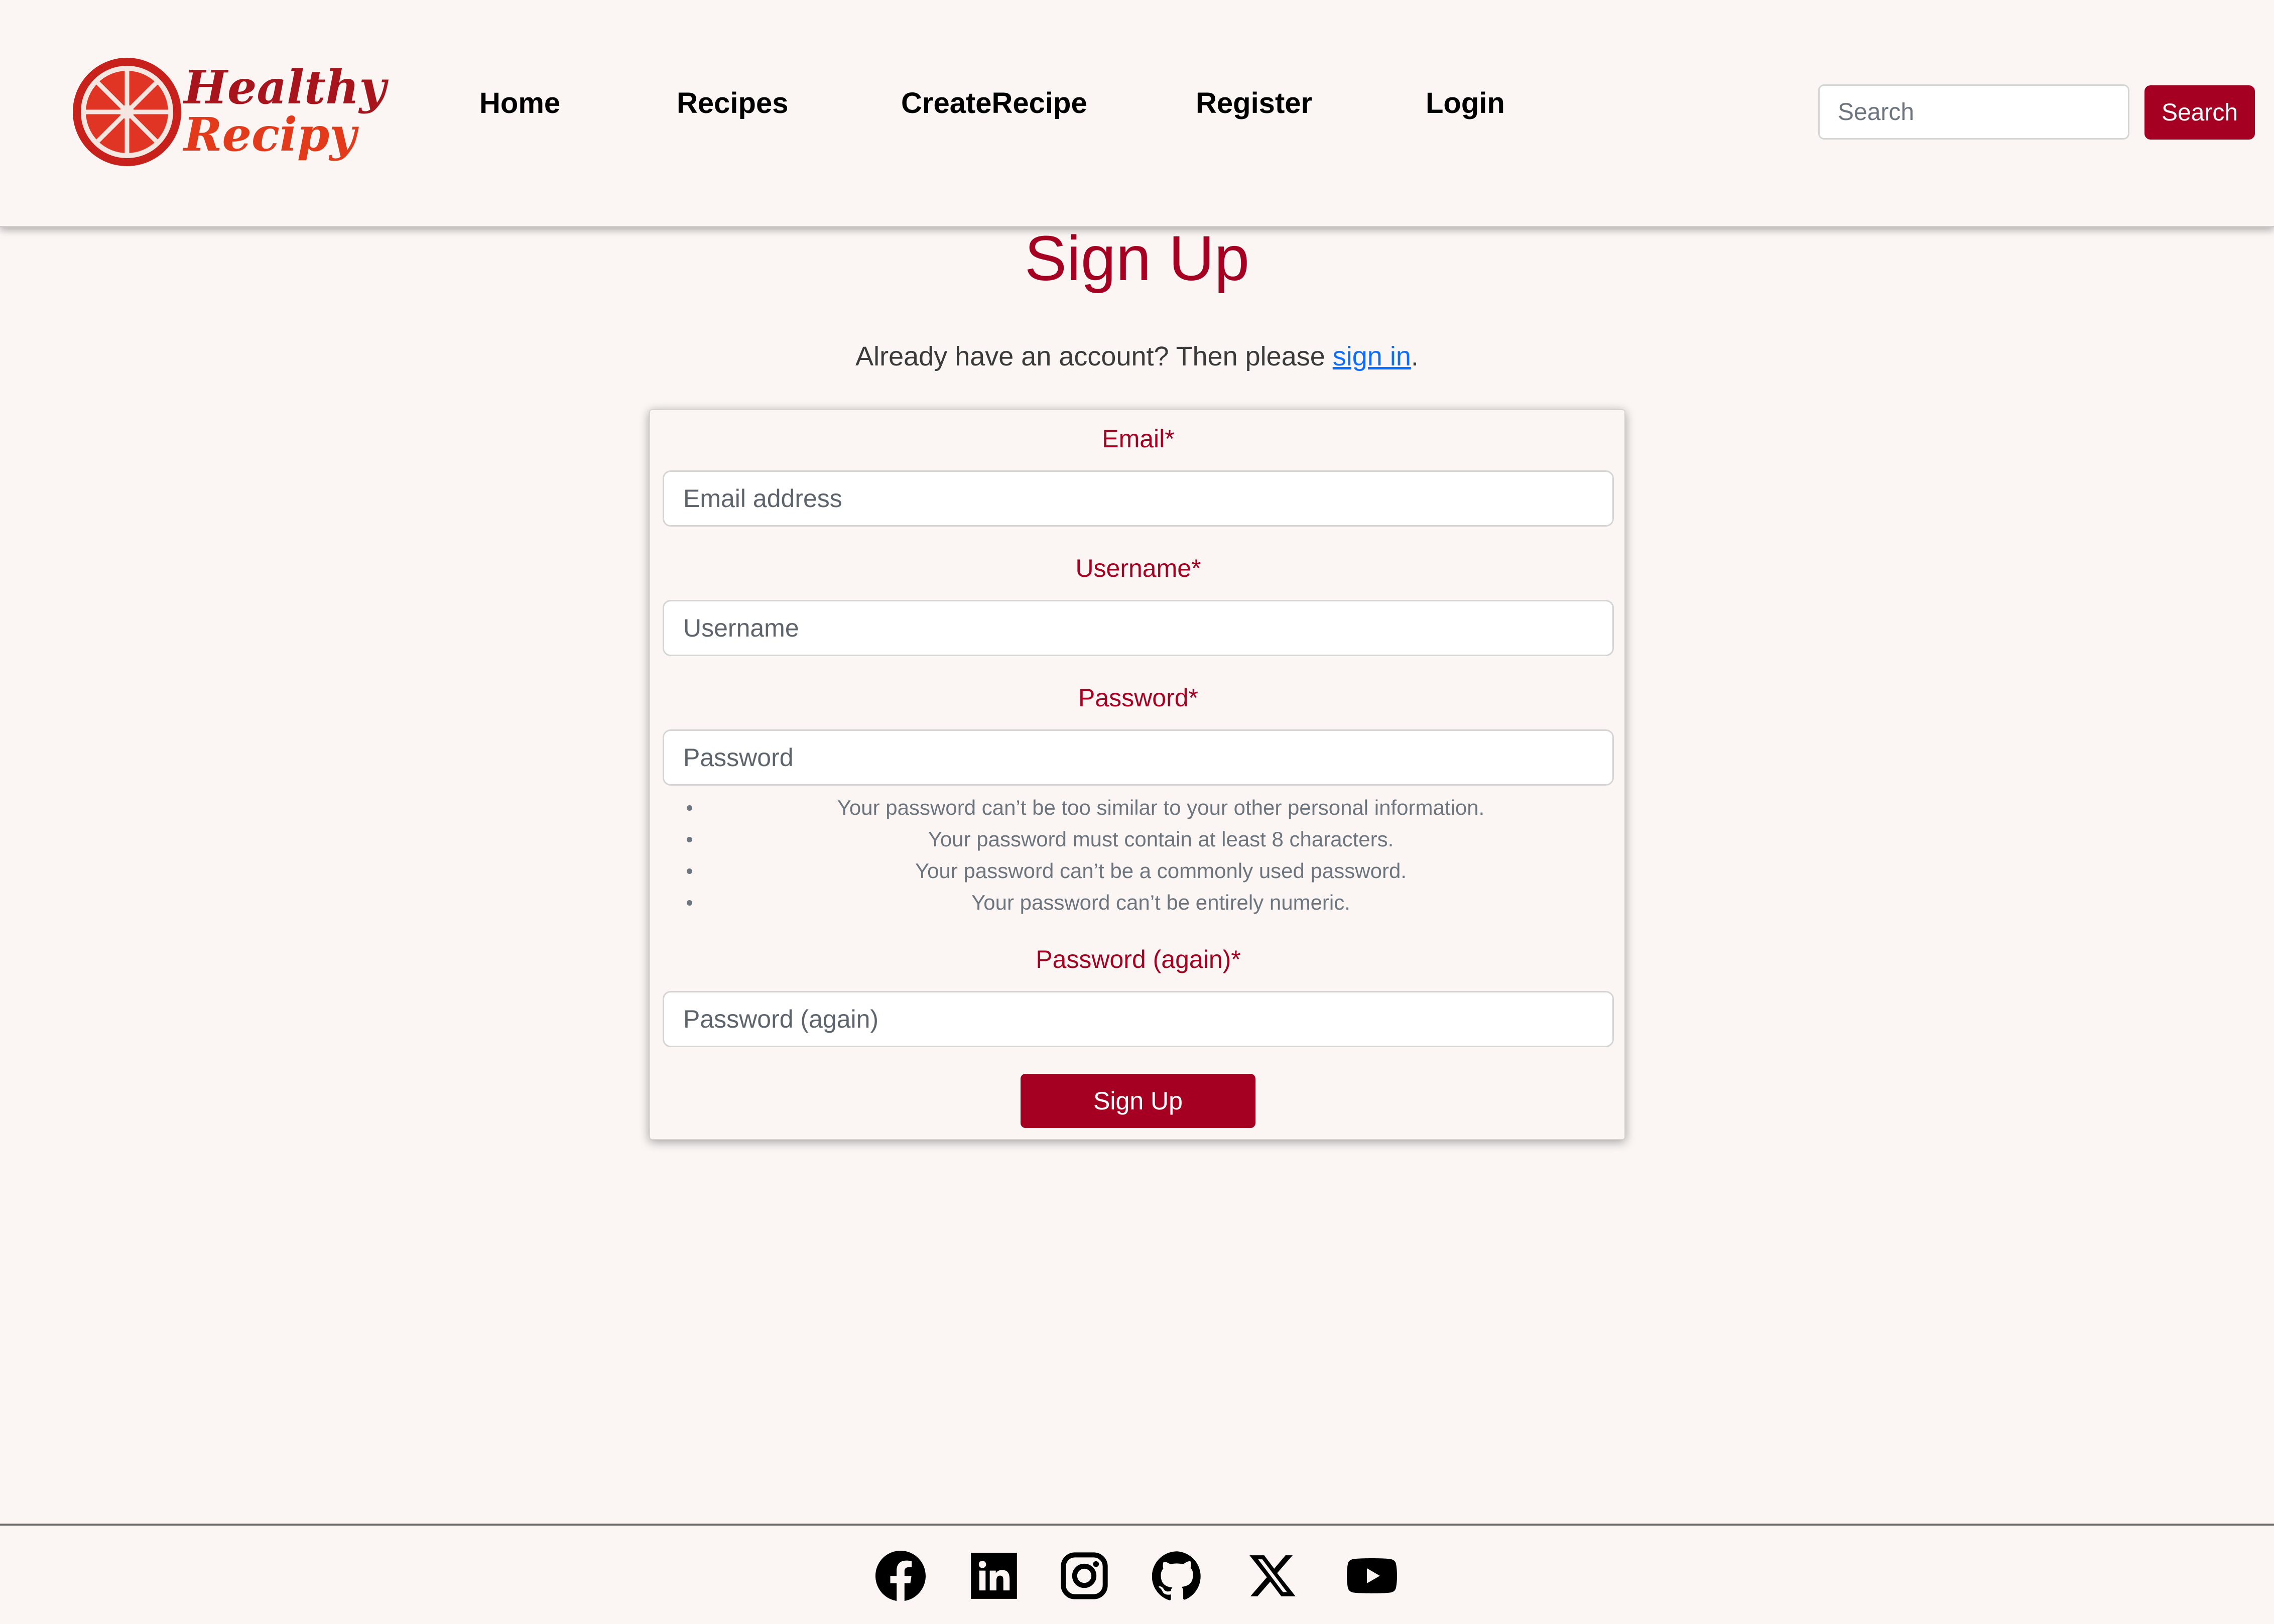 This screenshot has height=1624, width=2274. What do you see at coordinates (1138, 628) in the screenshot?
I see `username-field` at bounding box center [1138, 628].